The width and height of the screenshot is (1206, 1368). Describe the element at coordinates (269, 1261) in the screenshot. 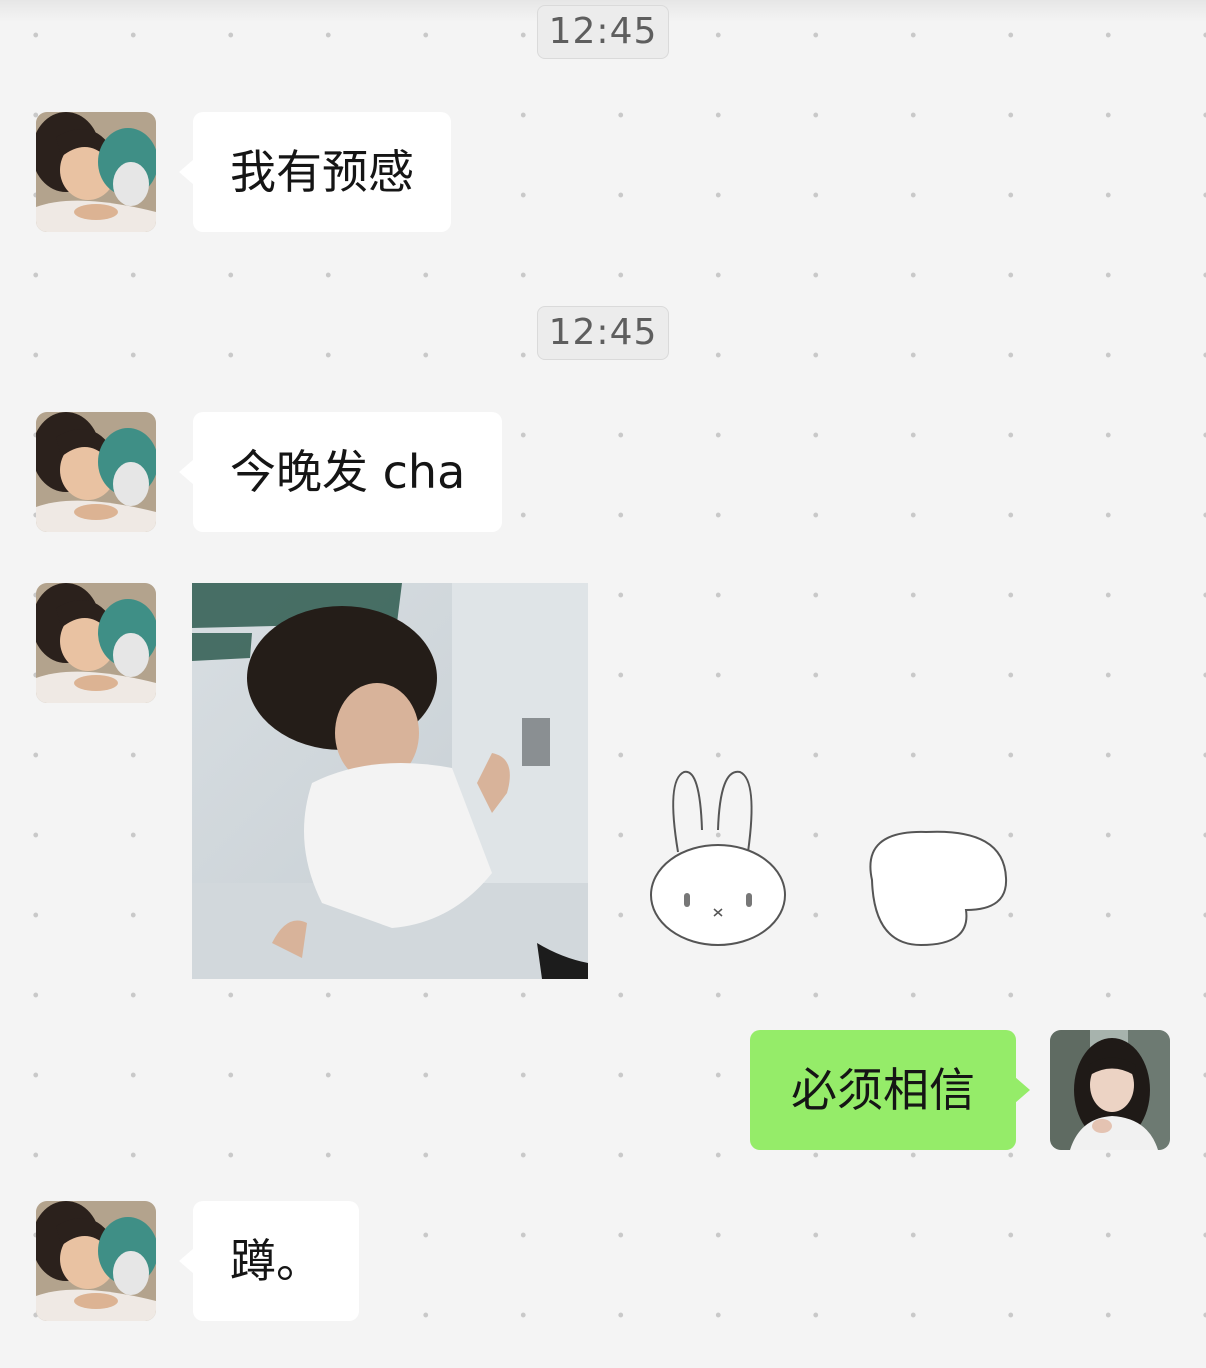

I see `message-bubble-incoming: 蹲。` at that location.